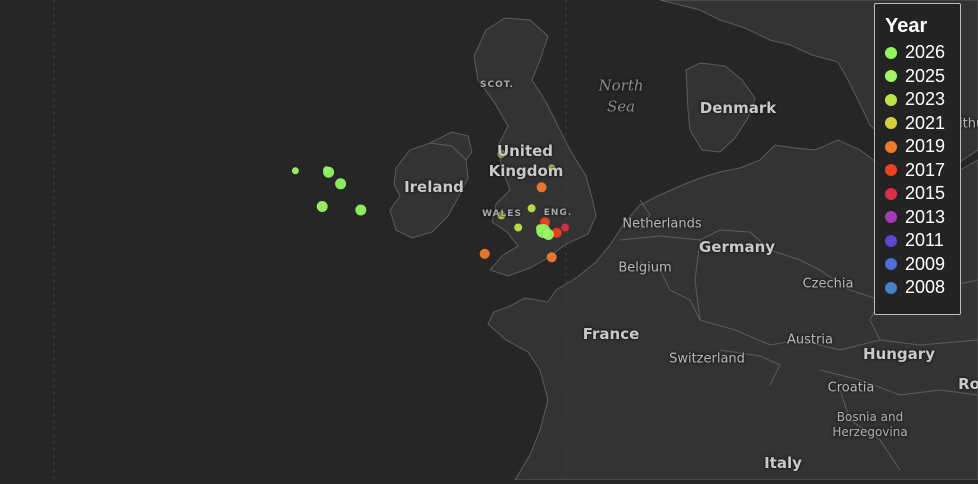 The height and width of the screenshot is (484, 978). I want to click on legend-year-label: 2023, so click(925, 99).